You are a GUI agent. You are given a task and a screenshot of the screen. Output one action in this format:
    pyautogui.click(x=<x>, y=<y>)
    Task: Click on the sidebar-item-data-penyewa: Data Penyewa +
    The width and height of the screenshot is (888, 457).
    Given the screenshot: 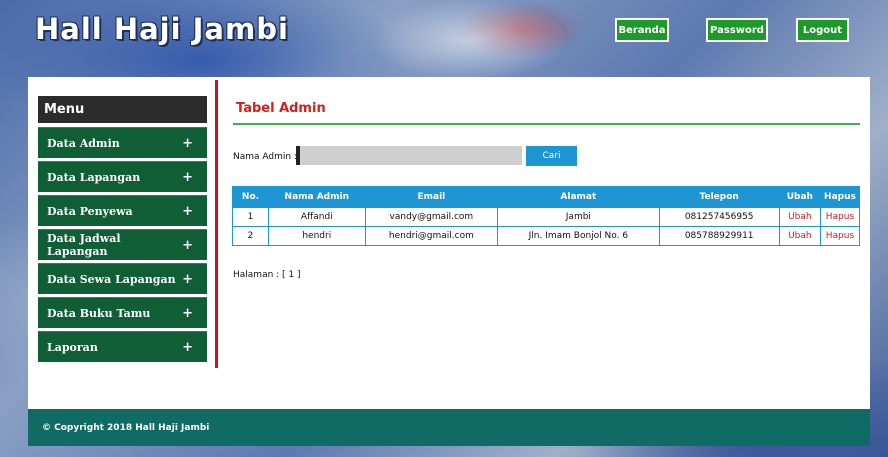 What is the action you would take?
    pyautogui.click(x=122, y=210)
    